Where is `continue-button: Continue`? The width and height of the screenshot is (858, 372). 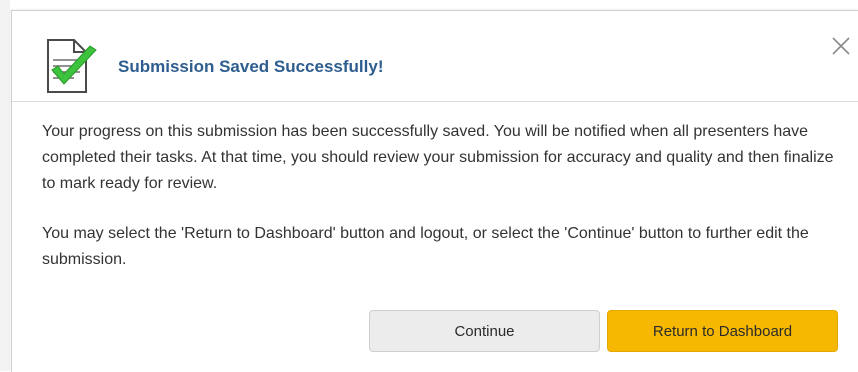
continue-button: Continue is located at coordinates (484, 331).